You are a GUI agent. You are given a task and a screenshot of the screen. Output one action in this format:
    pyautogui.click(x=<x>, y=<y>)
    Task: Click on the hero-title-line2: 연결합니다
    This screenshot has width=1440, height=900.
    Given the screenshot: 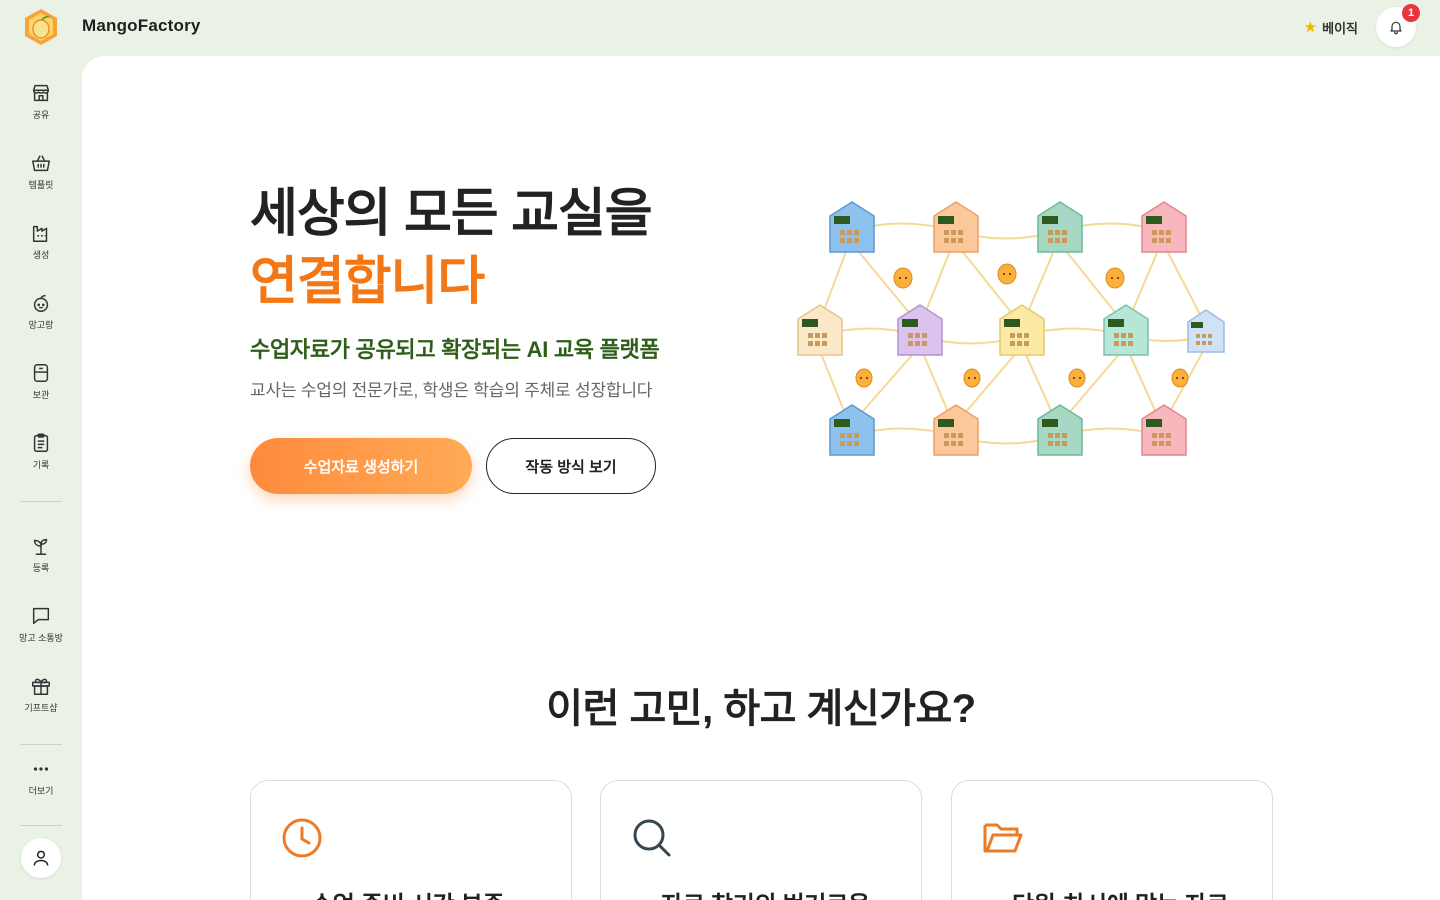 What is the action you would take?
    pyautogui.click(x=367, y=282)
    